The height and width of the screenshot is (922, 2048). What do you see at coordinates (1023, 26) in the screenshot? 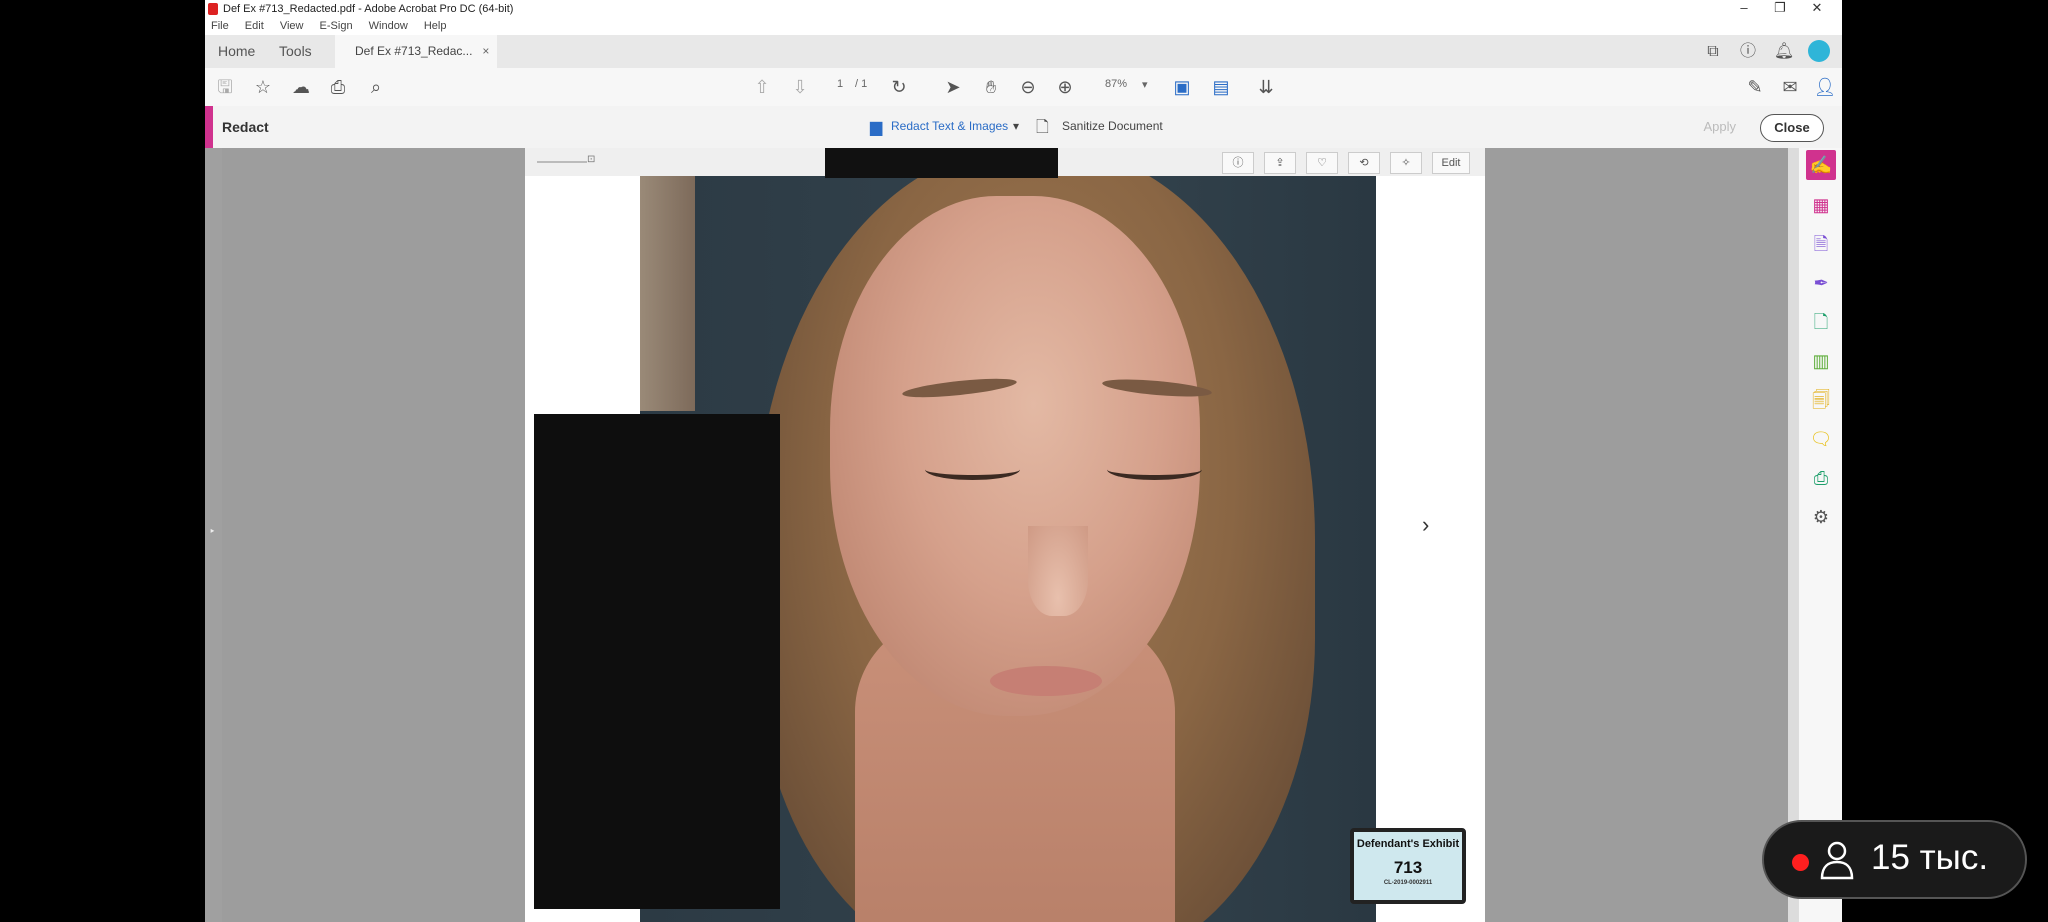
I see `menu-bar: File Edit View E-Sign Window Help` at bounding box center [1023, 26].